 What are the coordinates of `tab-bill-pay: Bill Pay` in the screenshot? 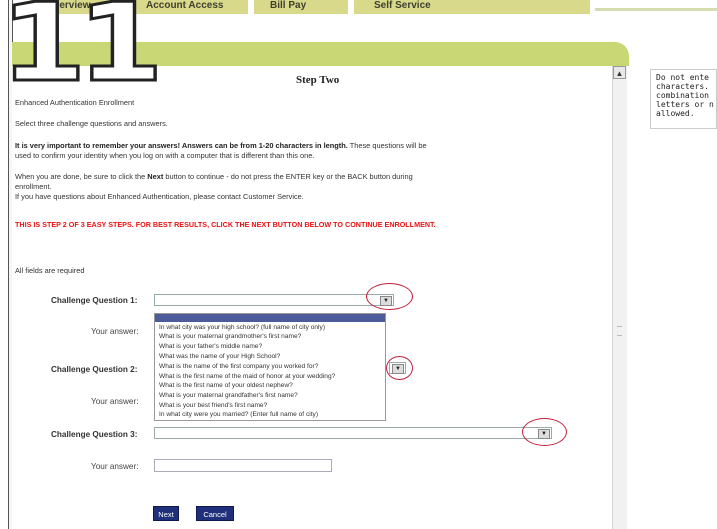 It's located at (288, 7).